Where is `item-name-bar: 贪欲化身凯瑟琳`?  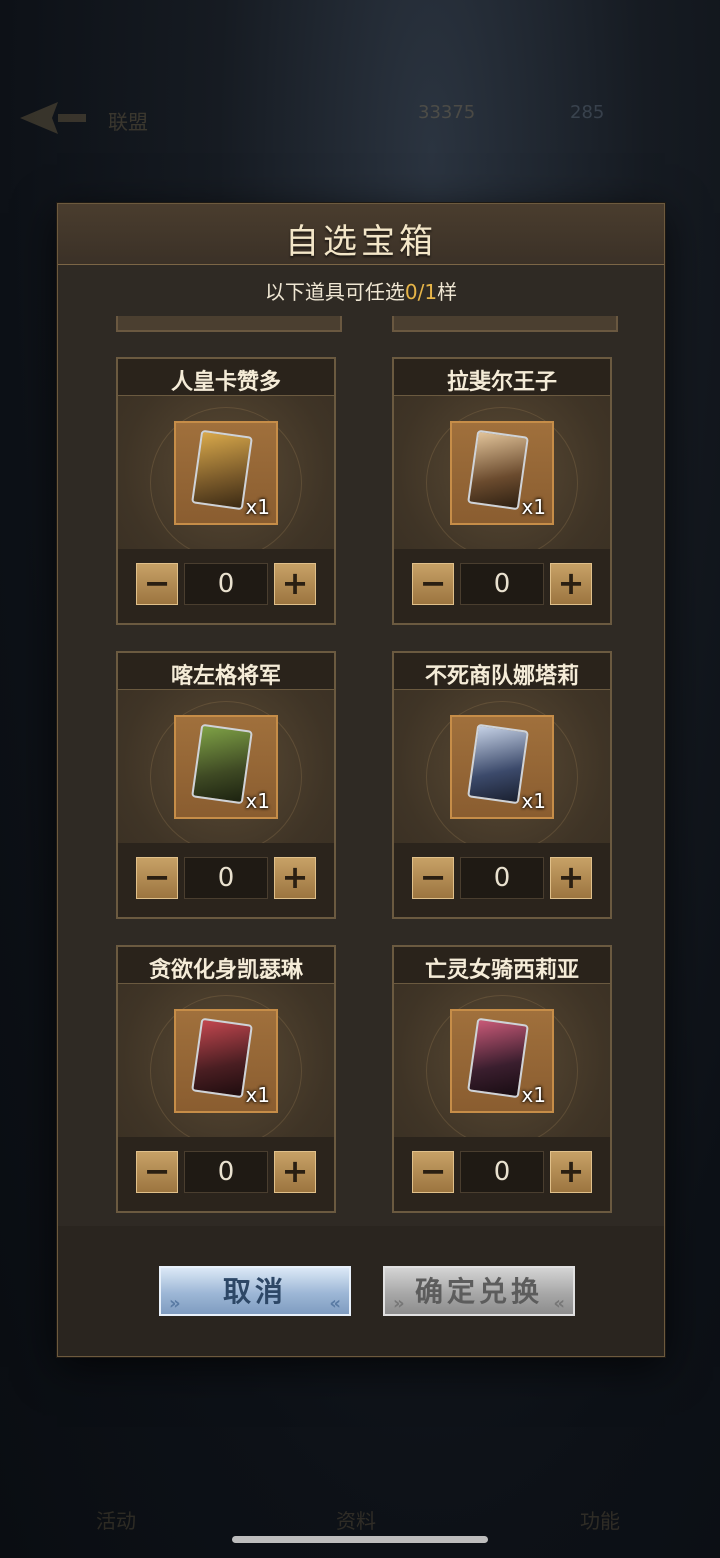 item-name-bar: 贪欲化身凯瑟琳 is located at coordinates (226, 965).